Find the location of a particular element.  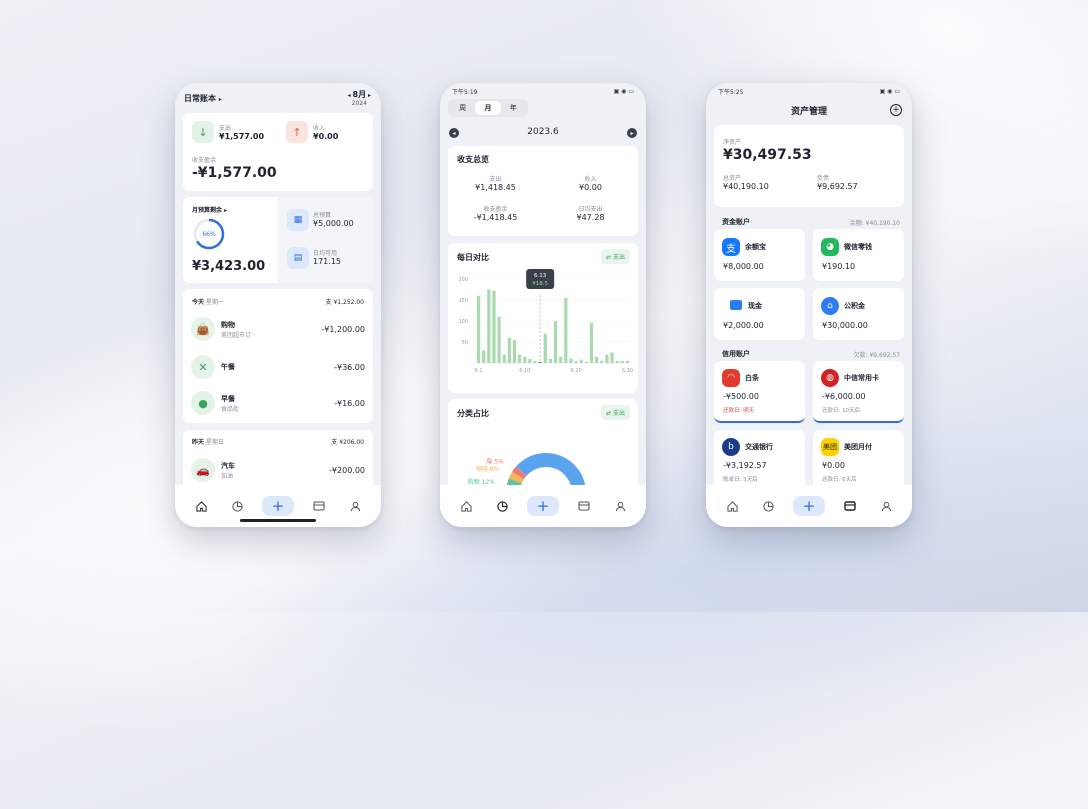

account-card: ◍ 中信常用卡 -¥6,000.00 还款日: 10天后 is located at coordinates (858, 392).